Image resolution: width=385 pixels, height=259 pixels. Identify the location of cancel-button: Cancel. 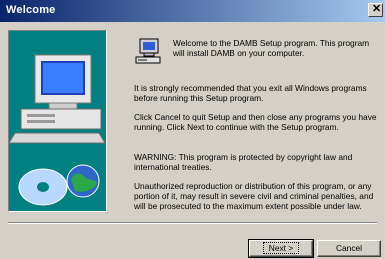
(349, 248).